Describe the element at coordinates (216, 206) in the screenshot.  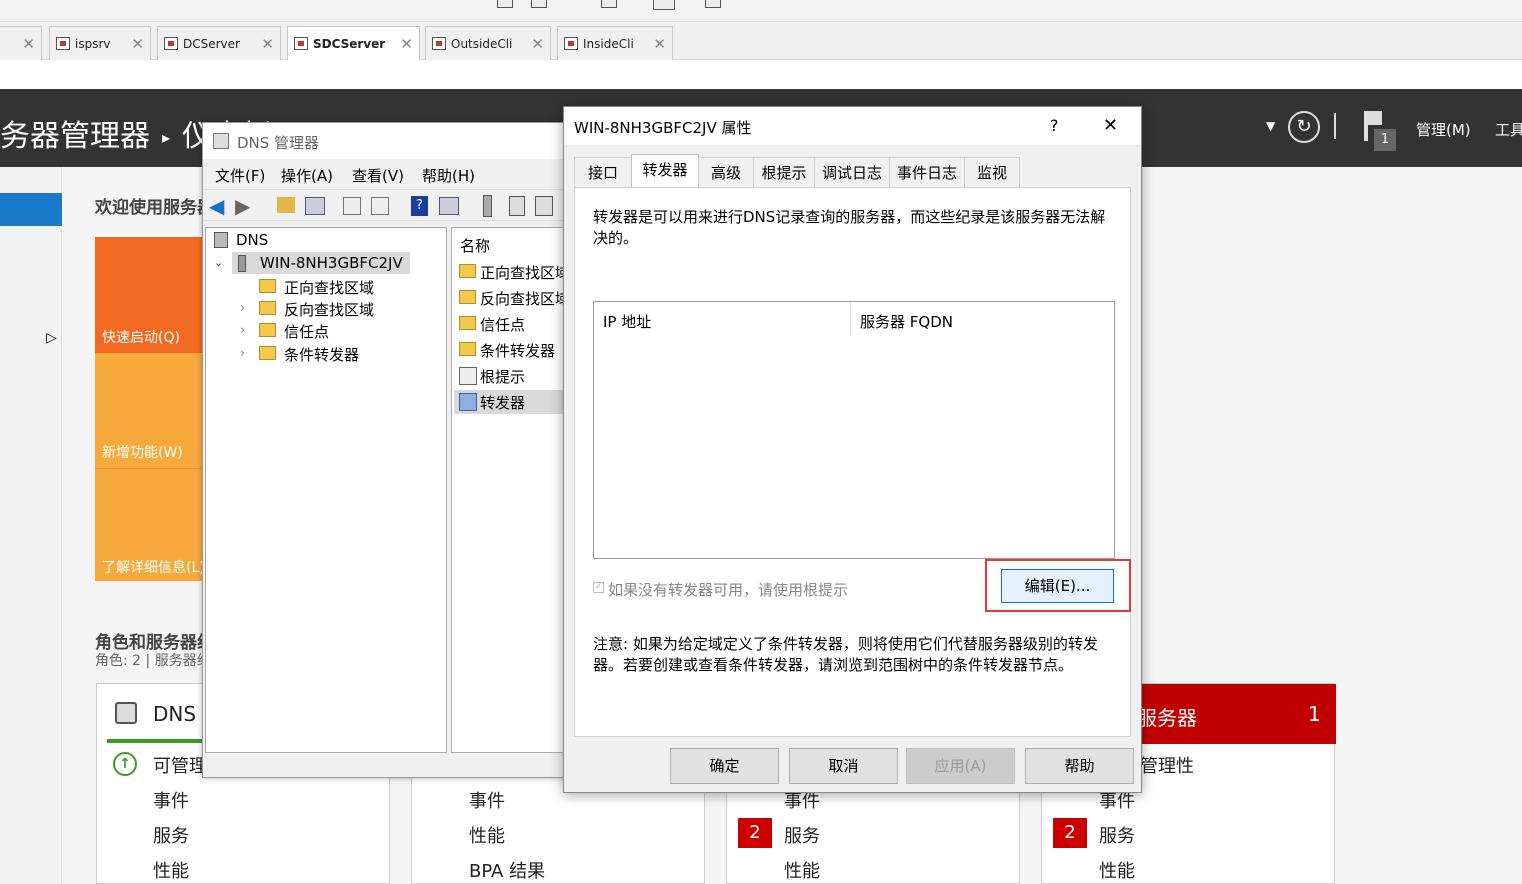
I see `back-arrow-icon: ◀` at that location.